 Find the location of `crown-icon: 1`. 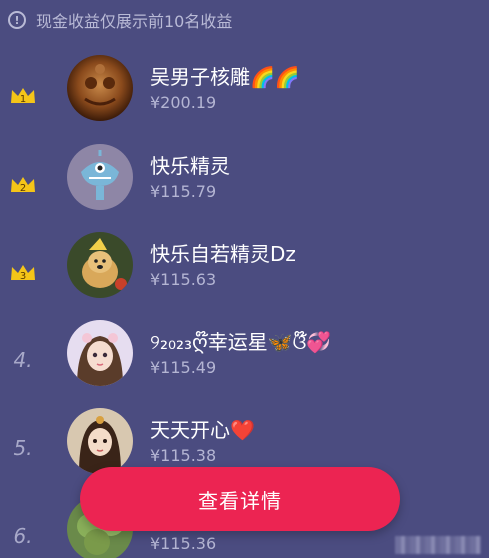

crown-icon: 1 is located at coordinates (23, 96).